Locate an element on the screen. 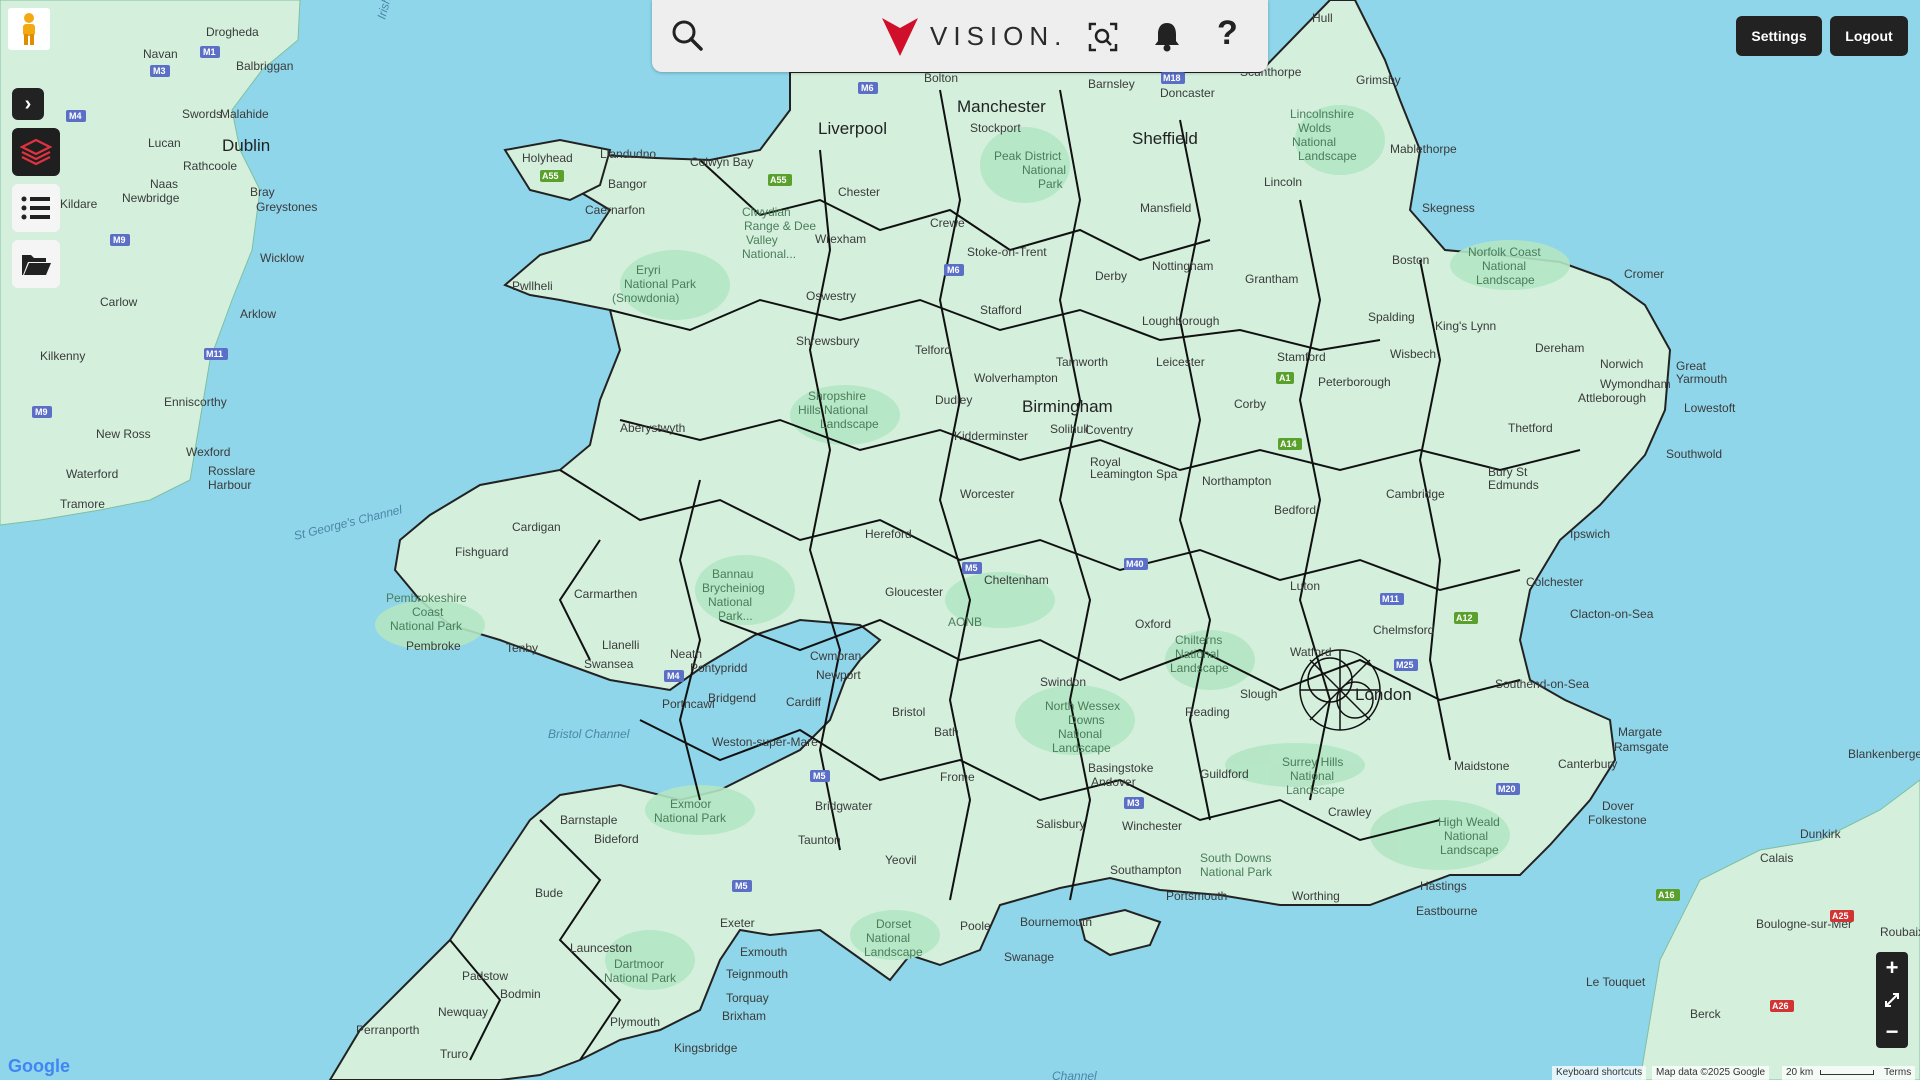 The width and height of the screenshot is (1920, 1080). svg-text: Andover is located at coordinates (1113, 782).